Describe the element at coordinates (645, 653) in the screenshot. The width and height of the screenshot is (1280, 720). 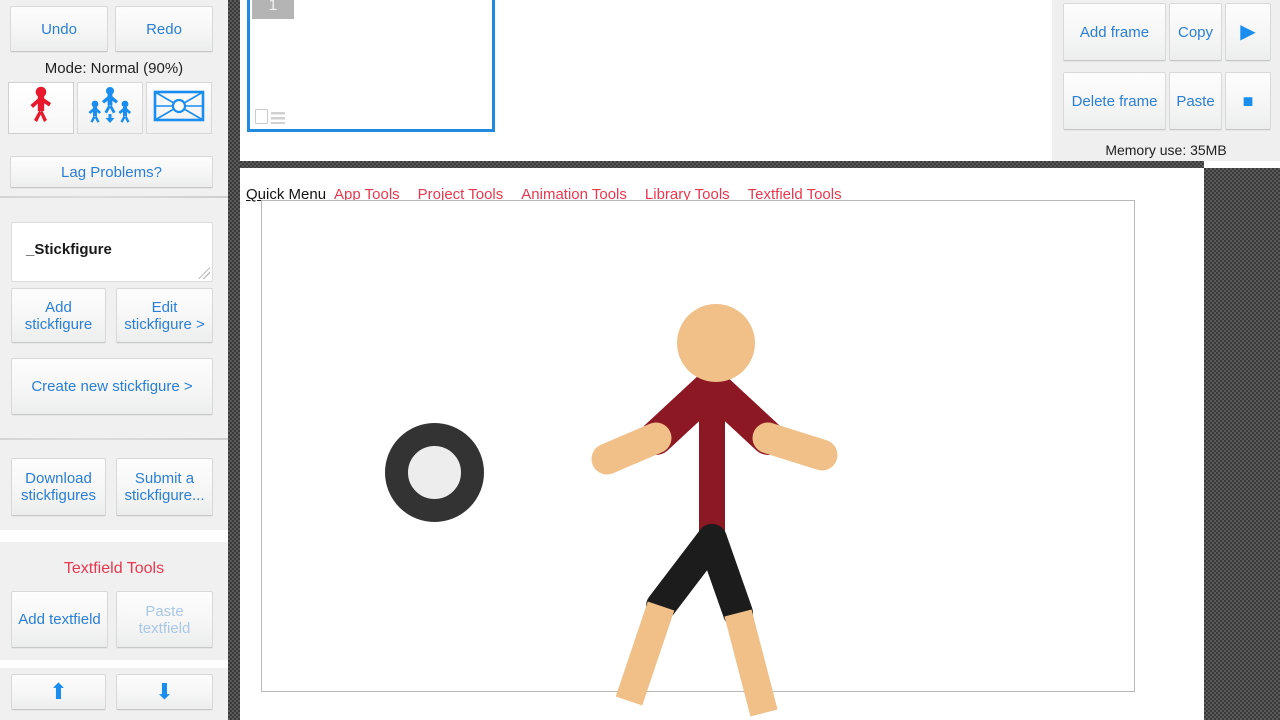
I see `stickfigure-left-shin` at that location.